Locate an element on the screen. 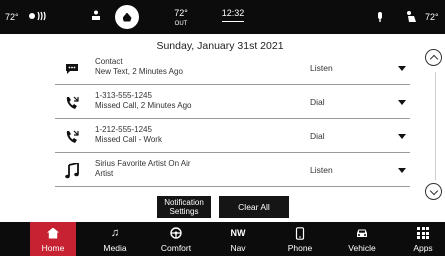  clock: 12:32 is located at coordinates (233, 13).